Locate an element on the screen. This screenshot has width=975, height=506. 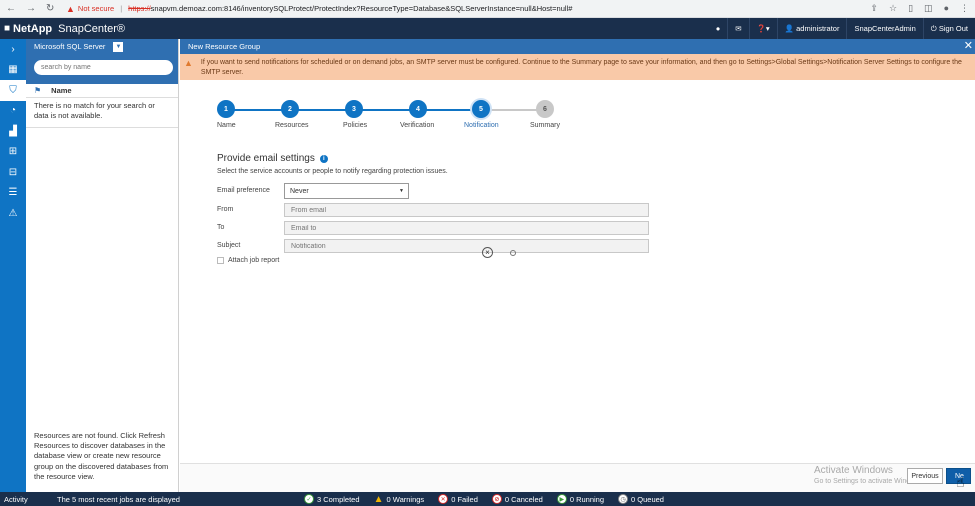
failed-jobs: ✕ 0 Failed is located at coordinates (458, 499).